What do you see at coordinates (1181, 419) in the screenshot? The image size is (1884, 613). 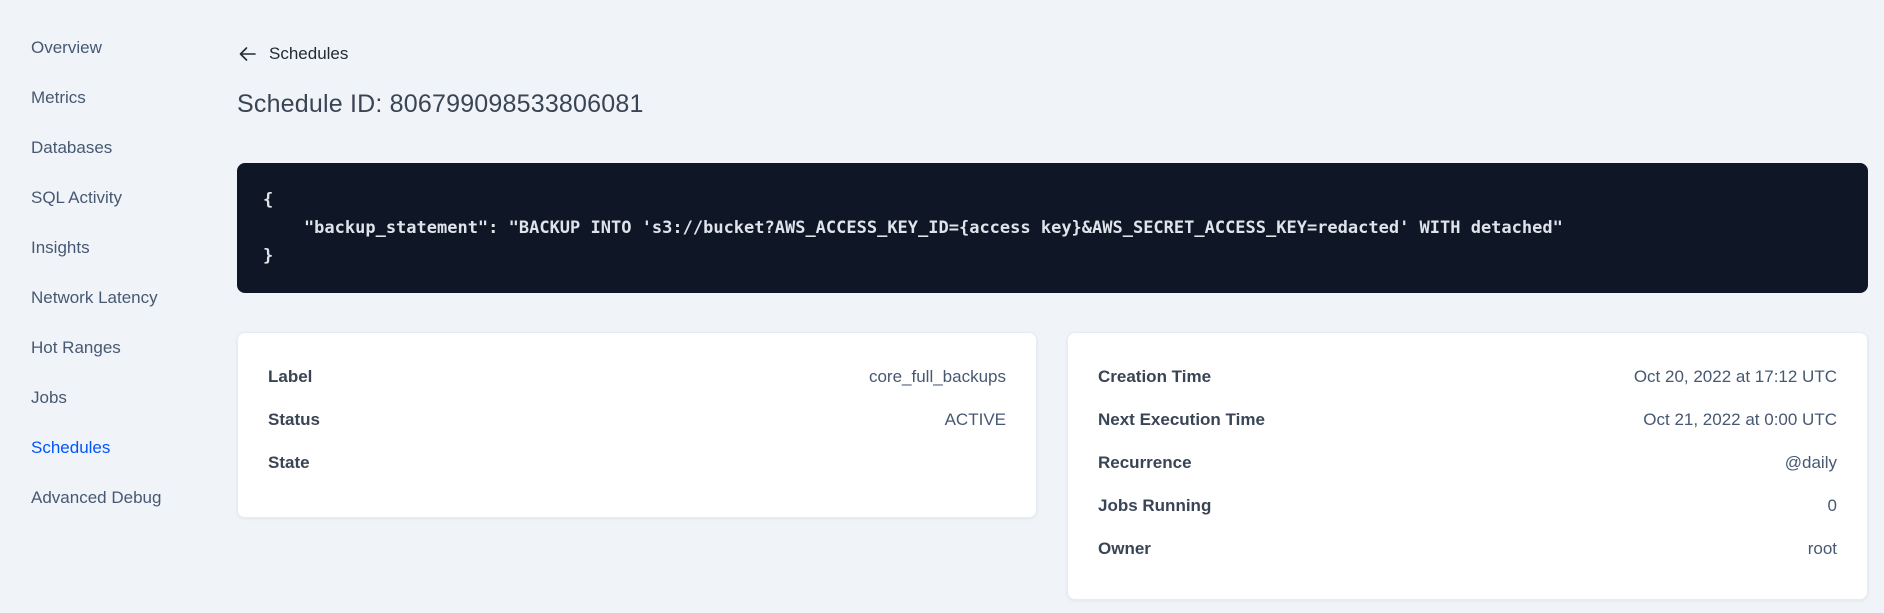 I see `row-label: Next Execution Time` at bounding box center [1181, 419].